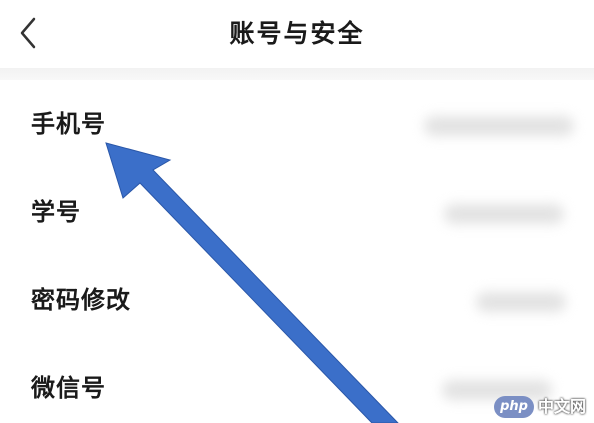 This screenshot has height=423, width=594. Describe the element at coordinates (81, 300) in the screenshot. I see `row-label: 密码修改` at that location.